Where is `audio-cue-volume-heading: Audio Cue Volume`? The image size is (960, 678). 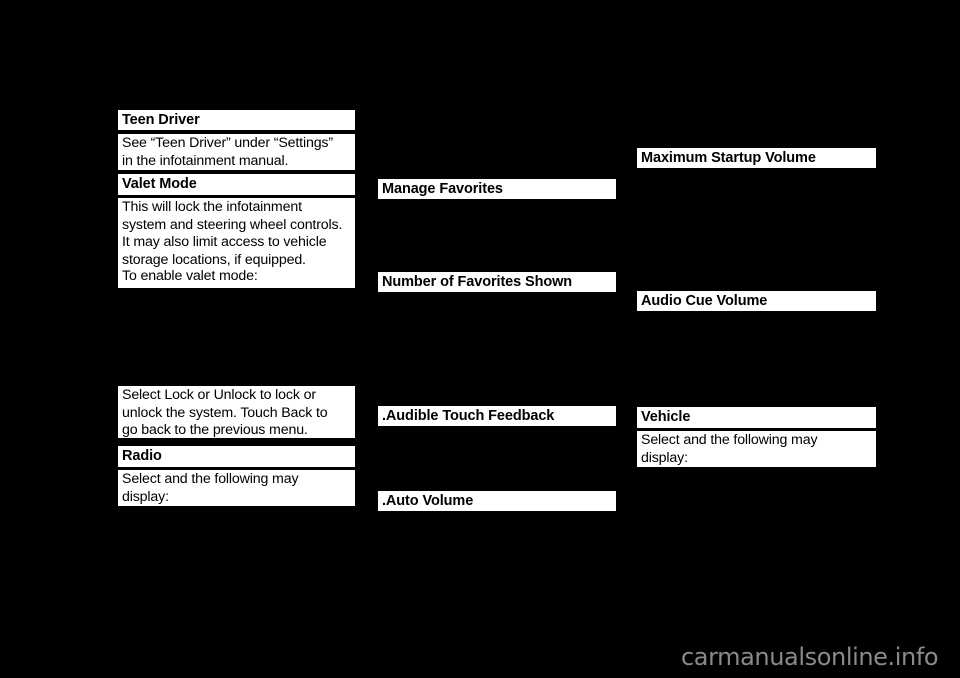
audio-cue-volume-heading: Audio Cue Volume is located at coordinates (756, 301).